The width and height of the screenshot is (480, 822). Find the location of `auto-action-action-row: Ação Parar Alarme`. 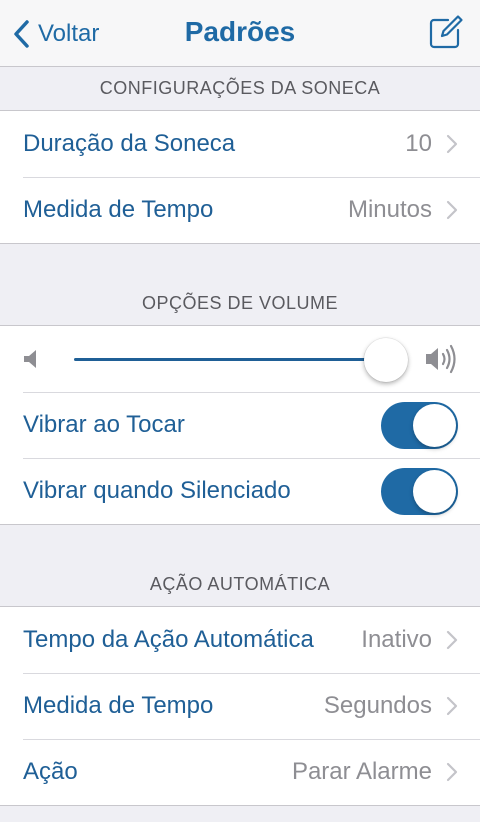

auto-action-action-row: Ação Parar Alarme is located at coordinates (240, 772).